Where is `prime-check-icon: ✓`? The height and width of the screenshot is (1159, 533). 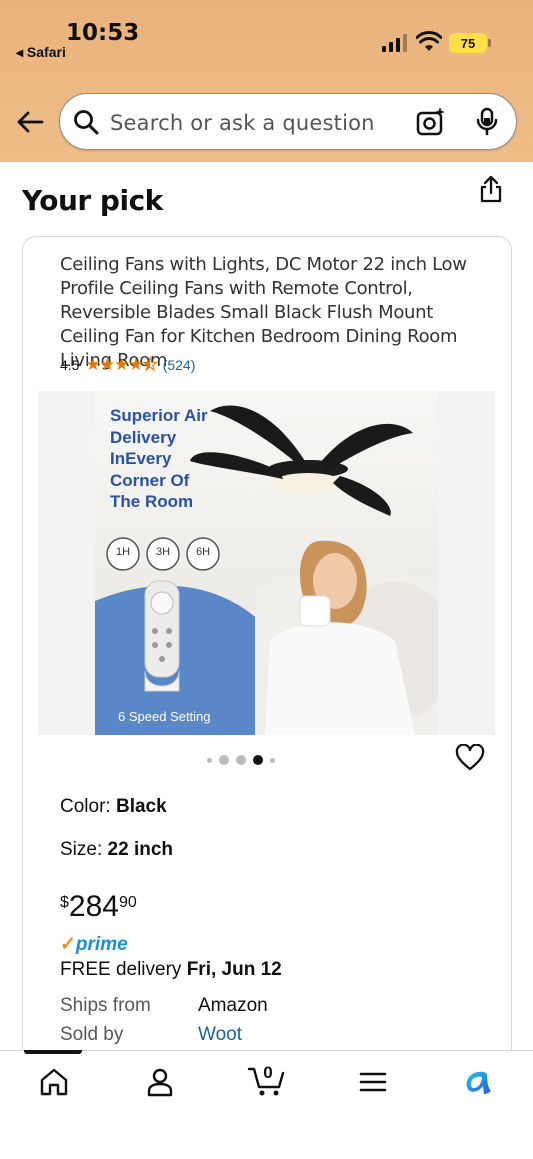 prime-check-icon: ✓ is located at coordinates (68, 944).